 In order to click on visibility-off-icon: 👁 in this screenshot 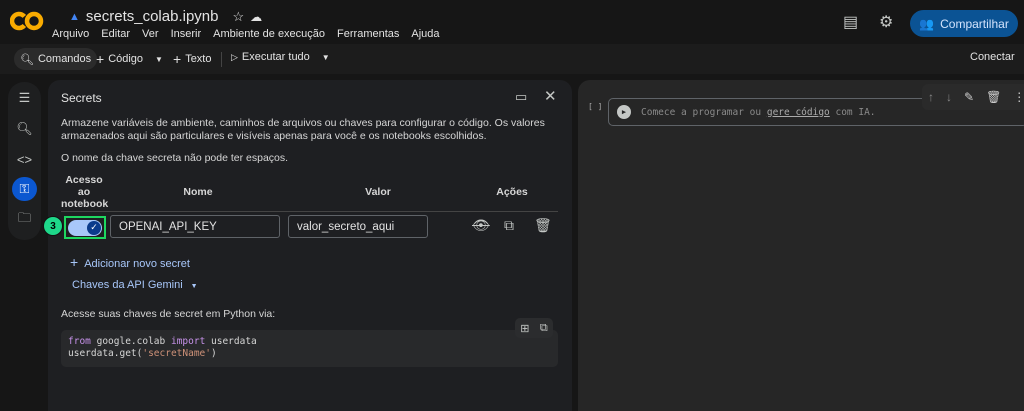, I will do `click(481, 225)`.